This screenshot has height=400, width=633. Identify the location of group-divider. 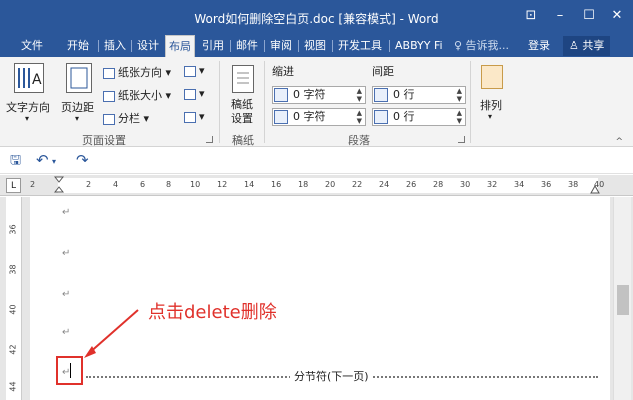
(470, 102).